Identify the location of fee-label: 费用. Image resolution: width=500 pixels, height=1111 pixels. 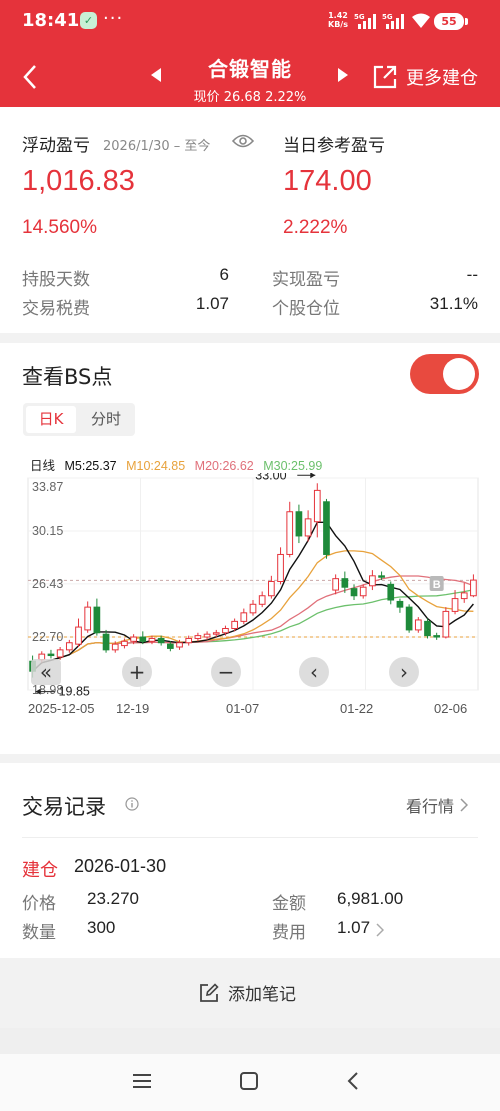
(289, 933).